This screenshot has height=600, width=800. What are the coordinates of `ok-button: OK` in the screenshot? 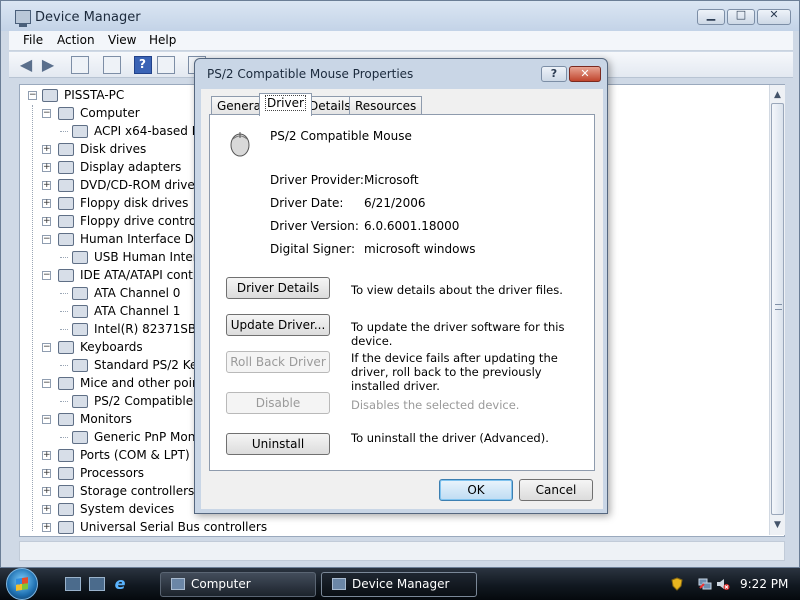 It's located at (476, 490).